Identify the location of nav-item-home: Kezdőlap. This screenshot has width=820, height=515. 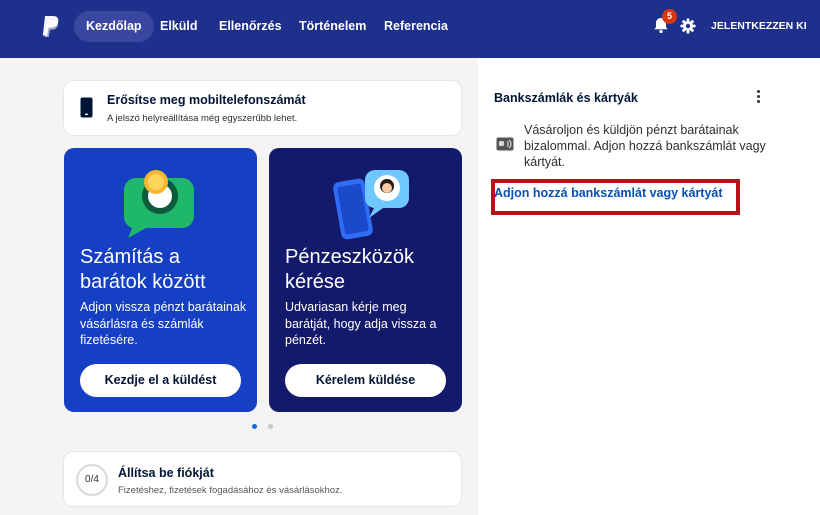
(114, 26).